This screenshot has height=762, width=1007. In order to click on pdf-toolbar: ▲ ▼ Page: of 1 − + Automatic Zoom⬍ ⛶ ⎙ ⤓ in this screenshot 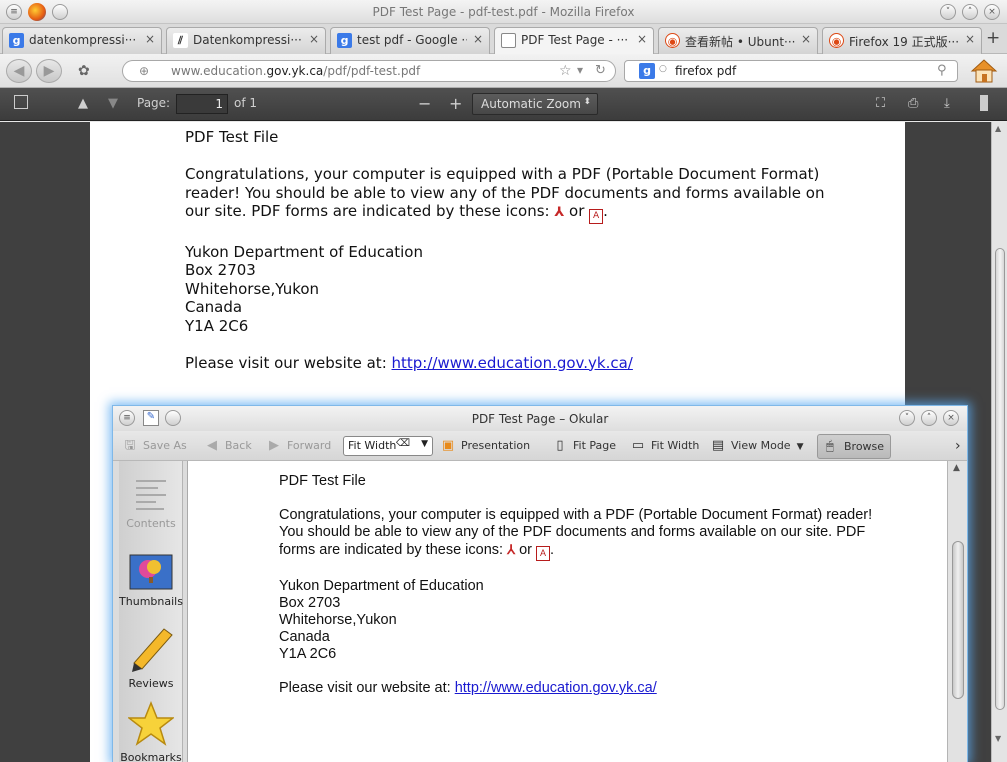, I will do `click(503, 104)`.